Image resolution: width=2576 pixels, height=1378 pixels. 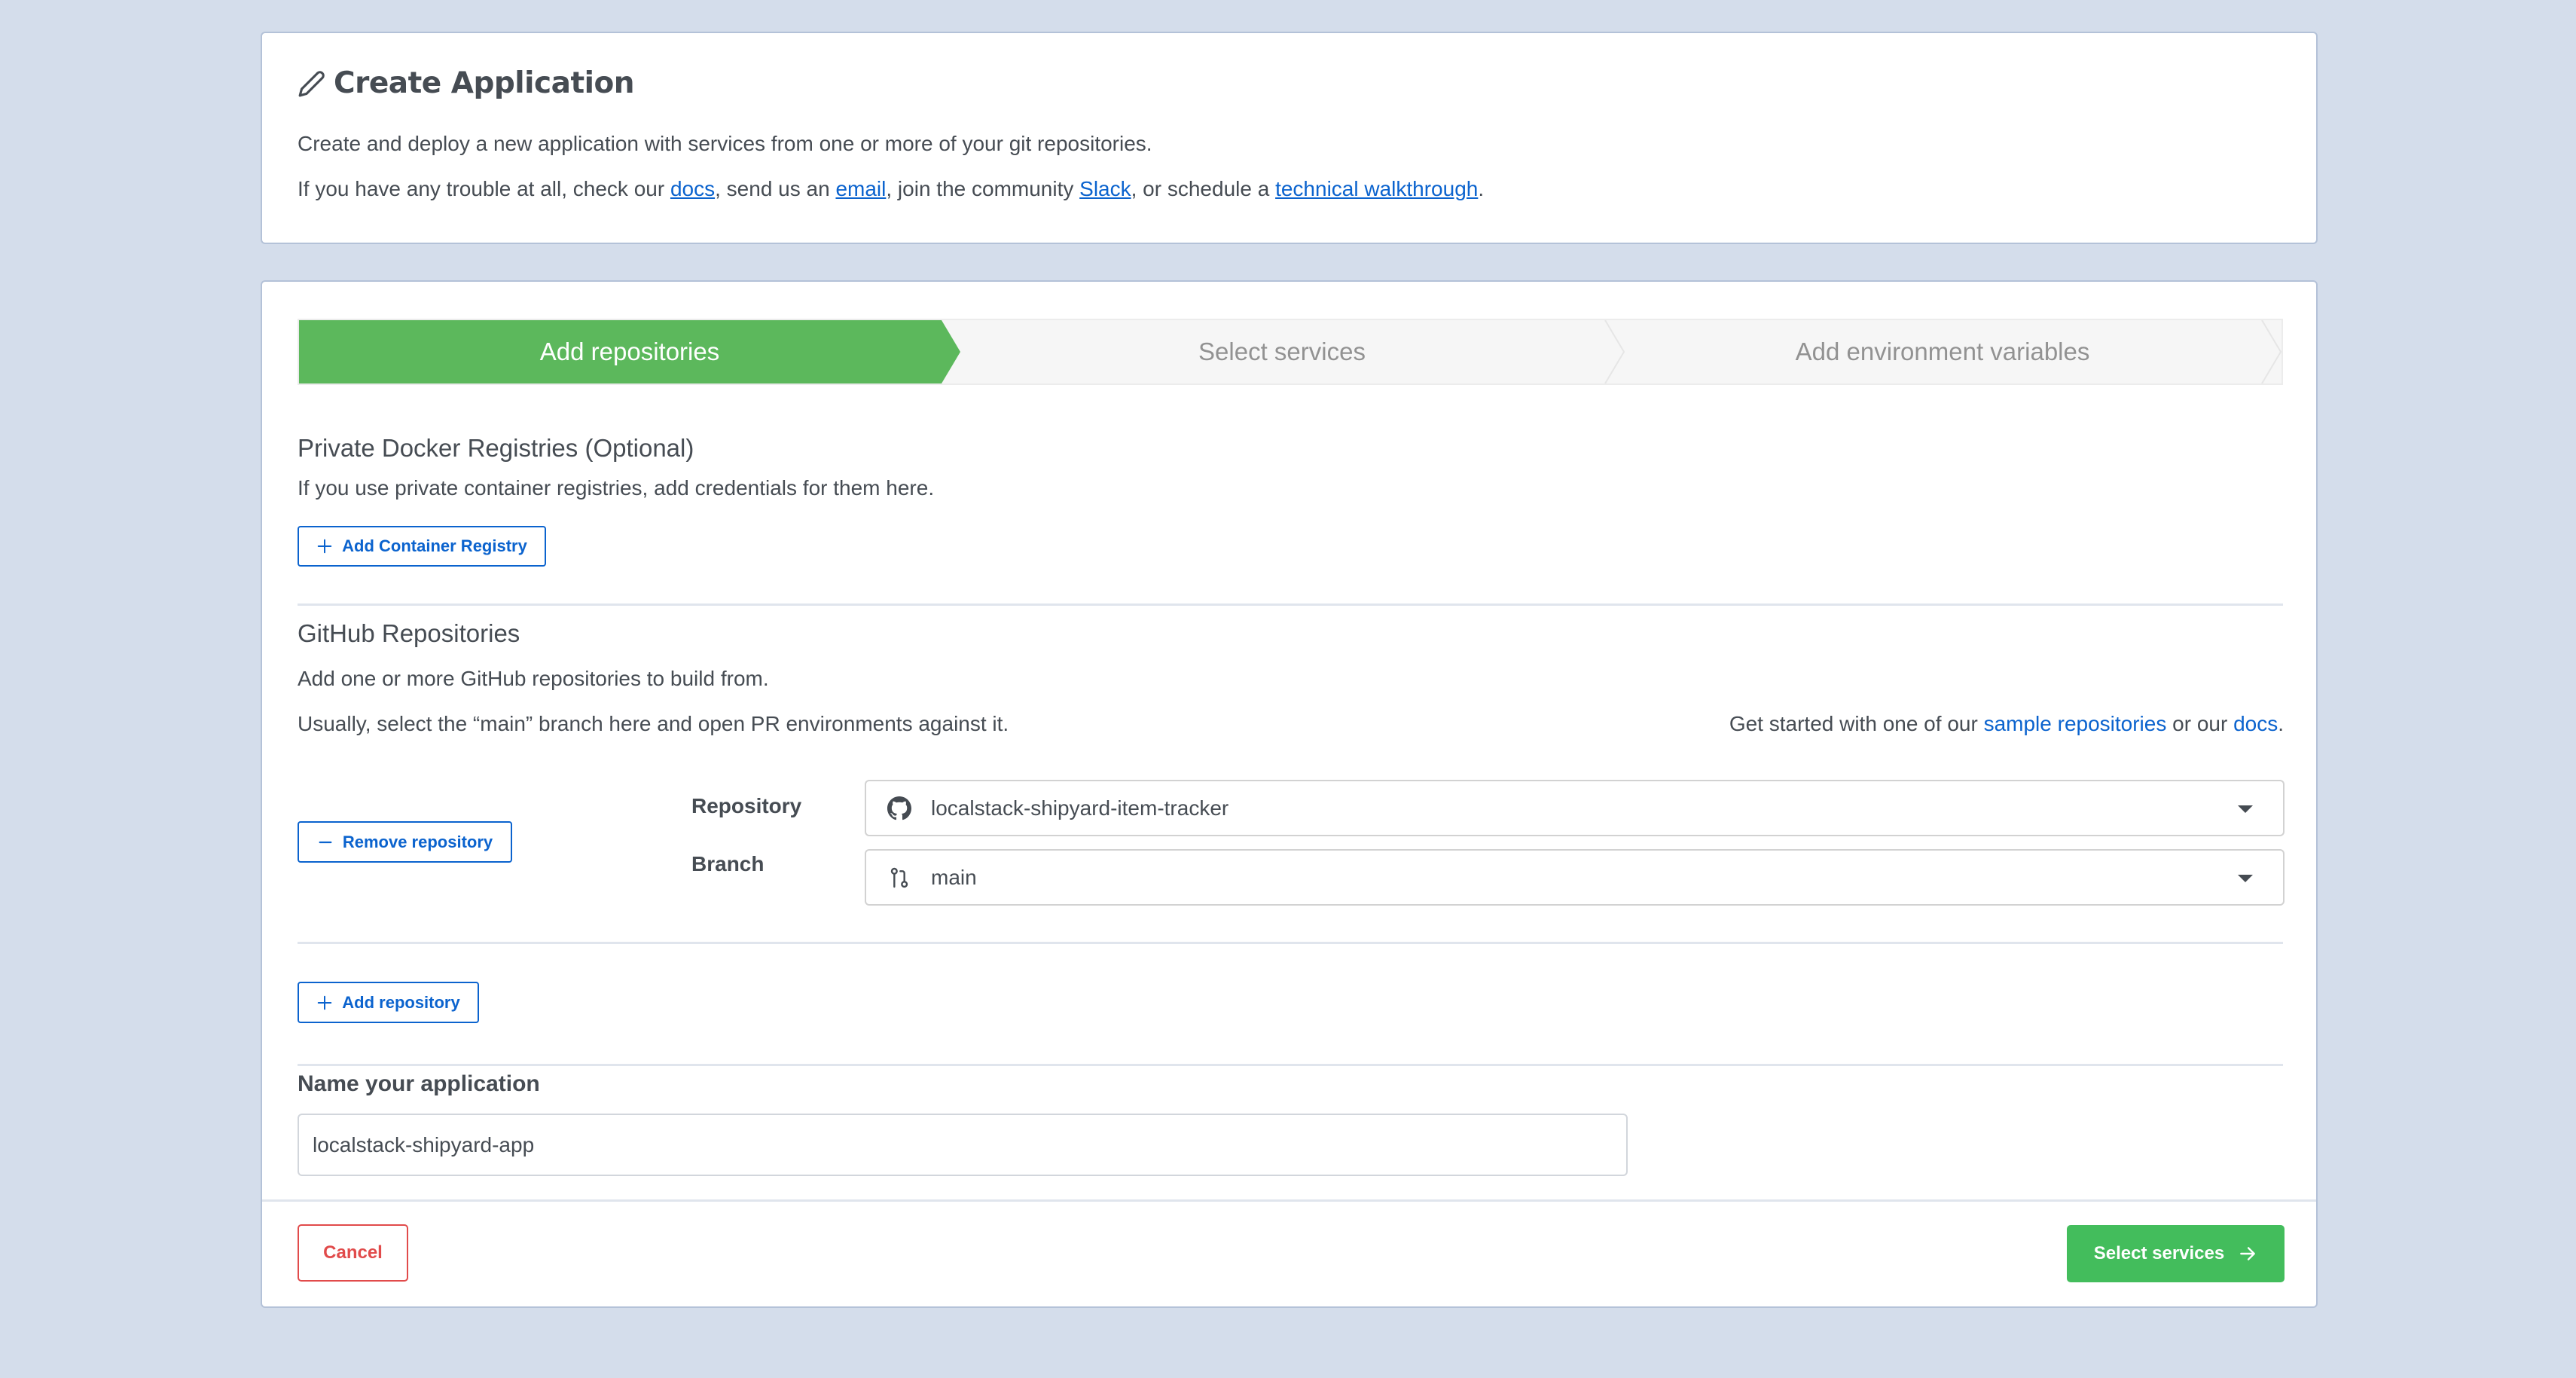 What do you see at coordinates (728, 863) in the screenshot?
I see `branch-label: Branch` at bounding box center [728, 863].